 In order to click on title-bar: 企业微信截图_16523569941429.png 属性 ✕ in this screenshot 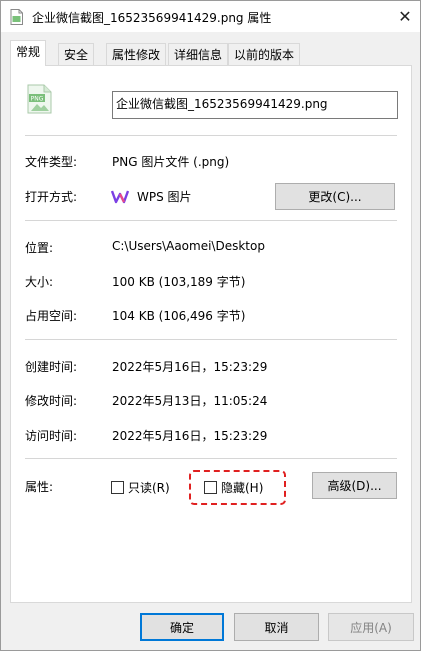, I will do `click(210, 16)`.